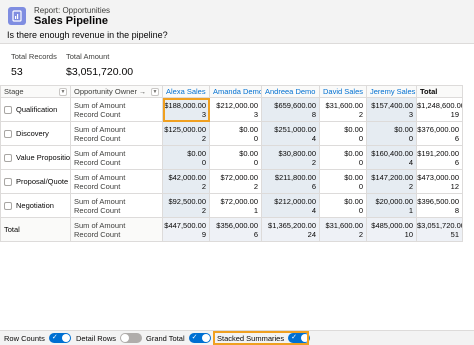 The height and width of the screenshot is (345, 474). What do you see at coordinates (391, 181) in the screenshot?
I see `value-cell: $147,200.00 2` at bounding box center [391, 181].